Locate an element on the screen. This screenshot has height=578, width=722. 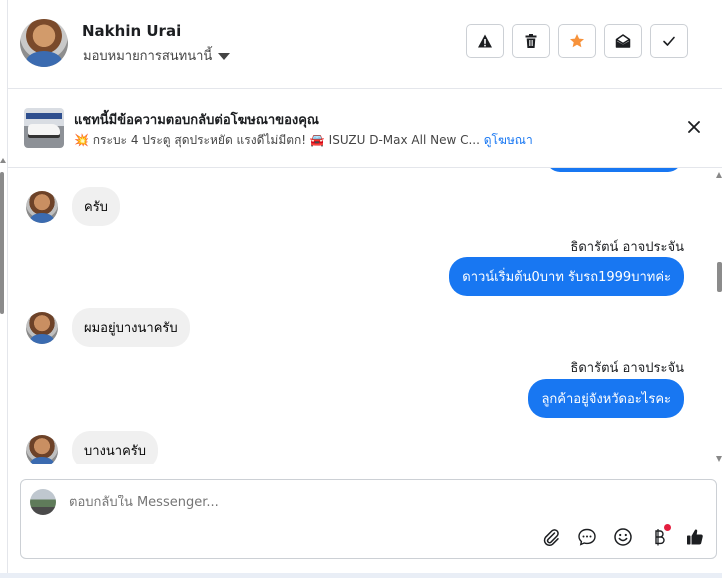
incoming-message: ผมอยู่บางนาครับ is located at coordinates (108, 327).